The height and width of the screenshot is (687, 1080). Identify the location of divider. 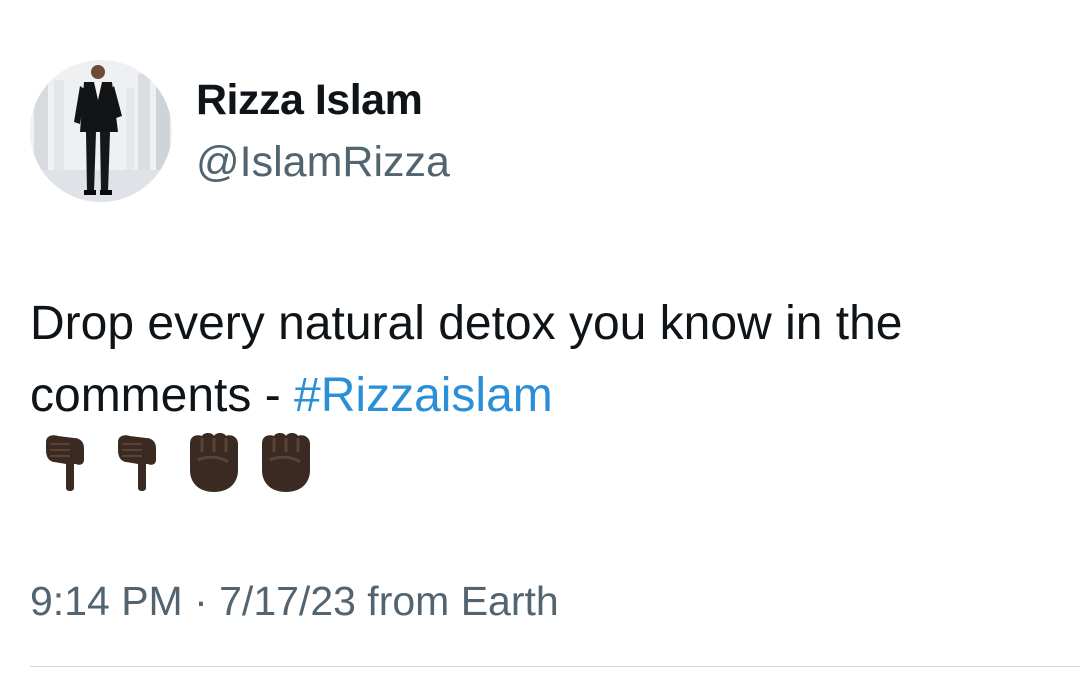
(555, 666).